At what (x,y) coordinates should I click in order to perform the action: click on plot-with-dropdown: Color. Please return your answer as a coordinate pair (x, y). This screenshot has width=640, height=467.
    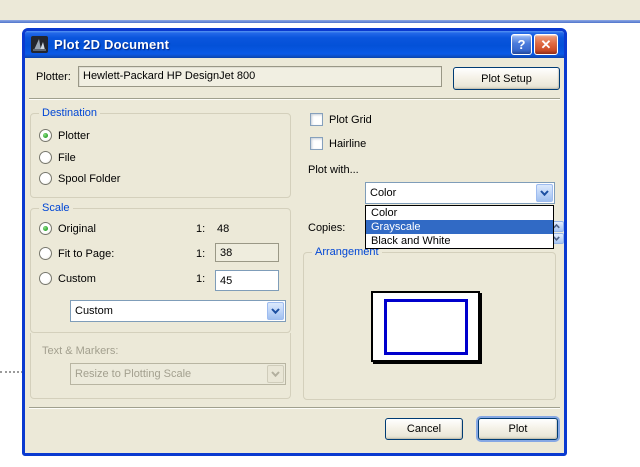
    Looking at the image, I should click on (460, 193).